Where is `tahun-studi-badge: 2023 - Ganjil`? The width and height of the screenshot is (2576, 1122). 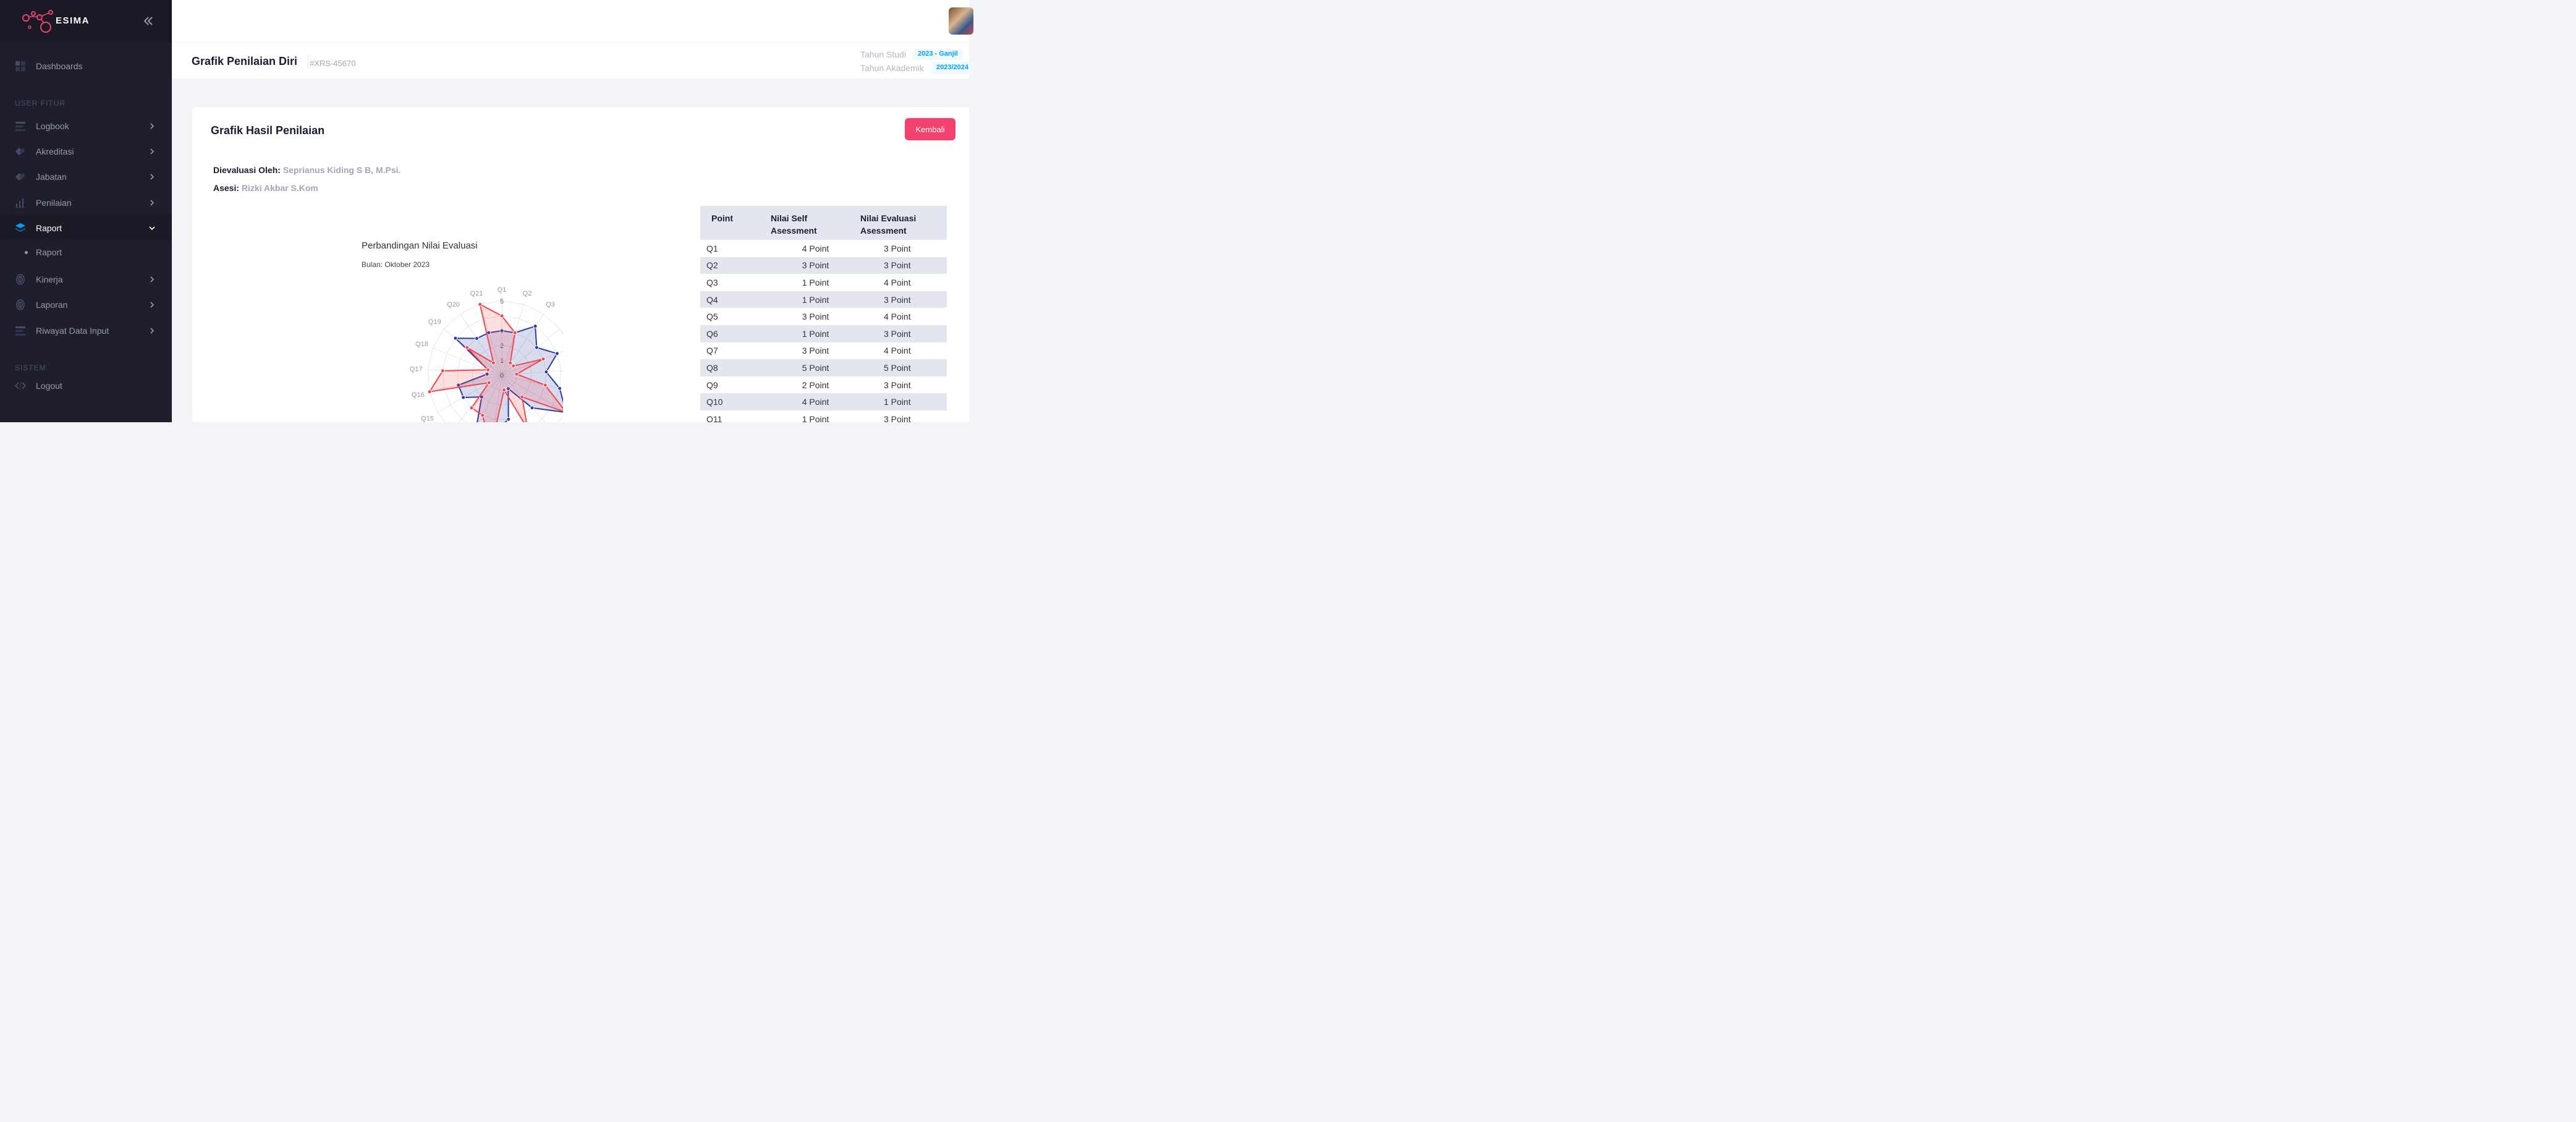 tahun-studi-badge: 2023 - Ganjil is located at coordinates (938, 54).